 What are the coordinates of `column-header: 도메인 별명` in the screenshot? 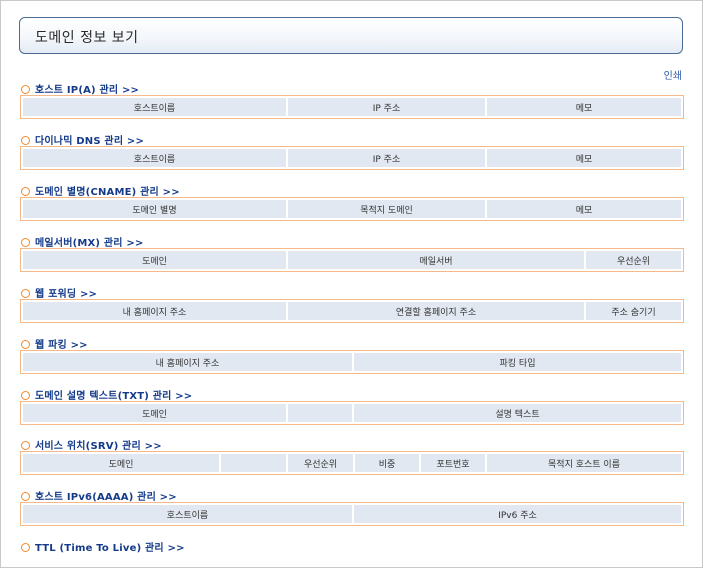 It's located at (155, 209).